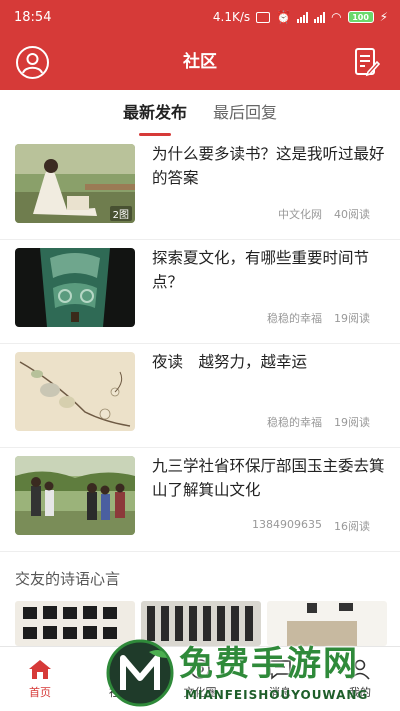 The width and height of the screenshot is (400, 711). What do you see at coordinates (280, 692) in the screenshot?
I see `nav-label: 消息` at bounding box center [280, 692].